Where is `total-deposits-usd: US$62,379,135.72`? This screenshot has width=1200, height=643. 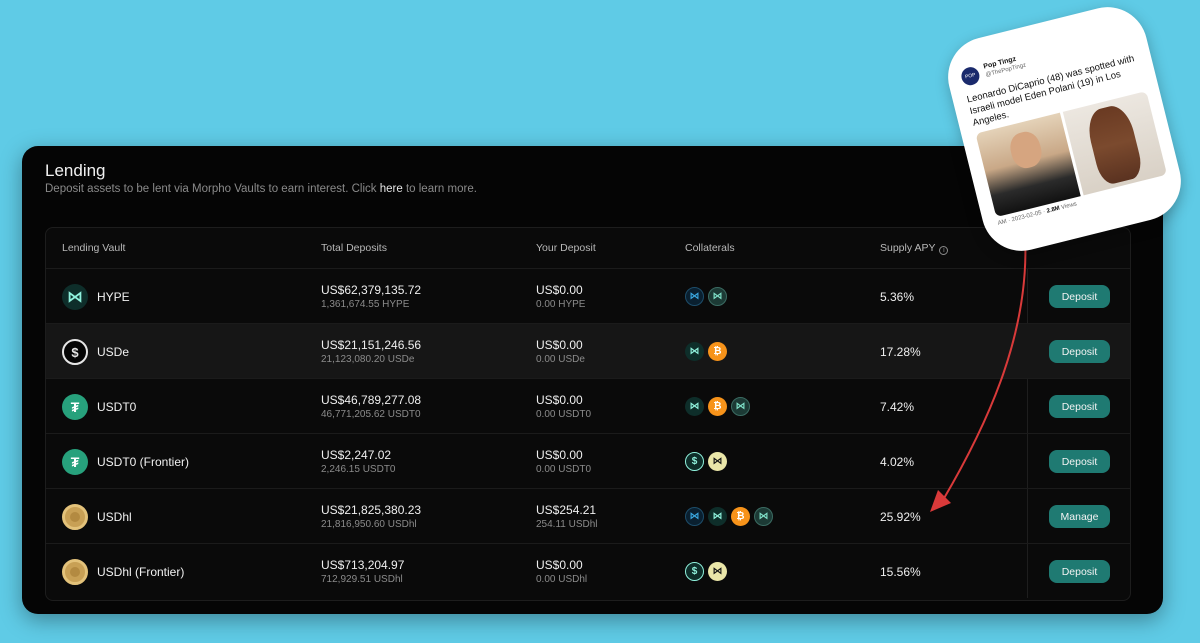
total-deposits-usd: US$62,379,135.72 is located at coordinates (371, 290).